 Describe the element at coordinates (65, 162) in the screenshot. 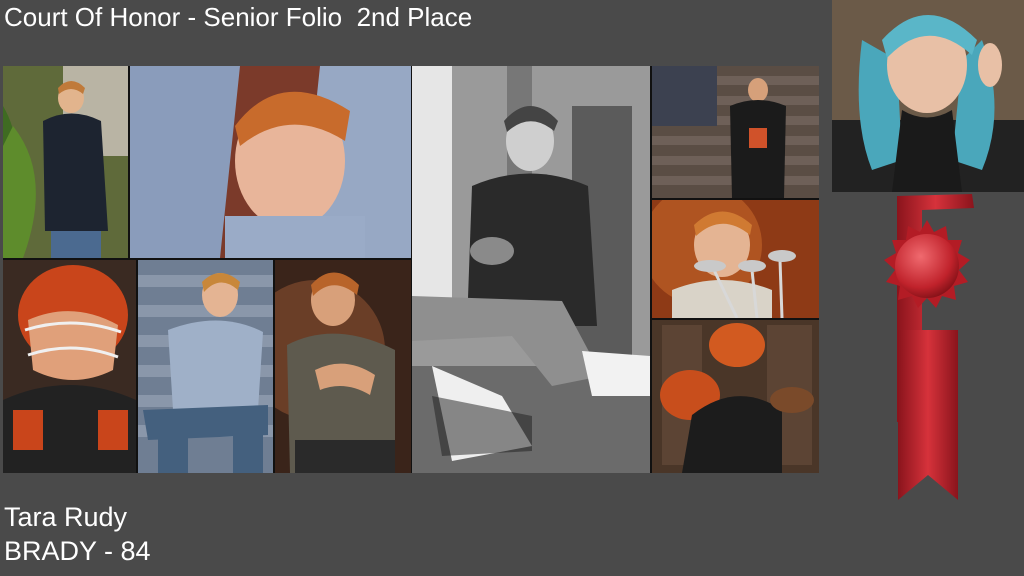

I see `photo-foliage-portrait` at that location.